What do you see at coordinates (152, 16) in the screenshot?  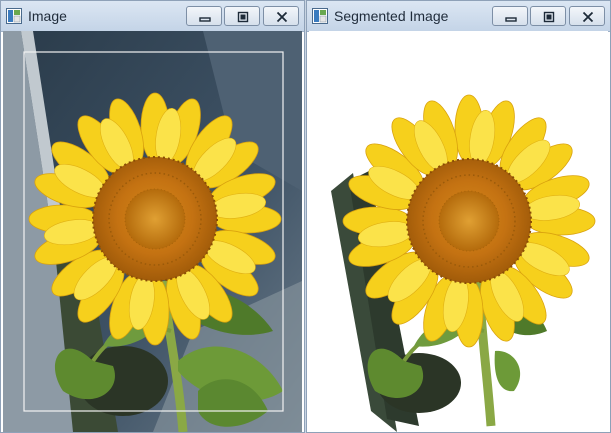 I see `title-bar: Image` at bounding box center [152, 16].